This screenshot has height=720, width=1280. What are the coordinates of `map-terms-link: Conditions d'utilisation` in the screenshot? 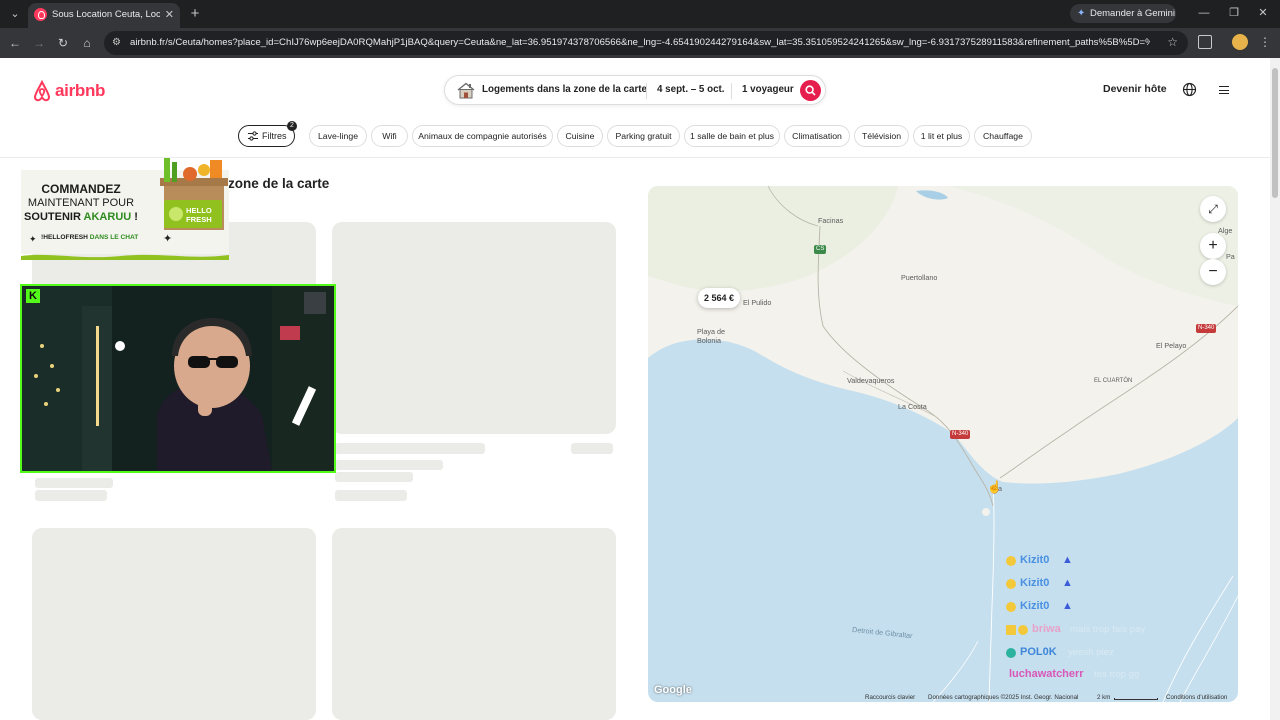 It's located at (1196, 697).